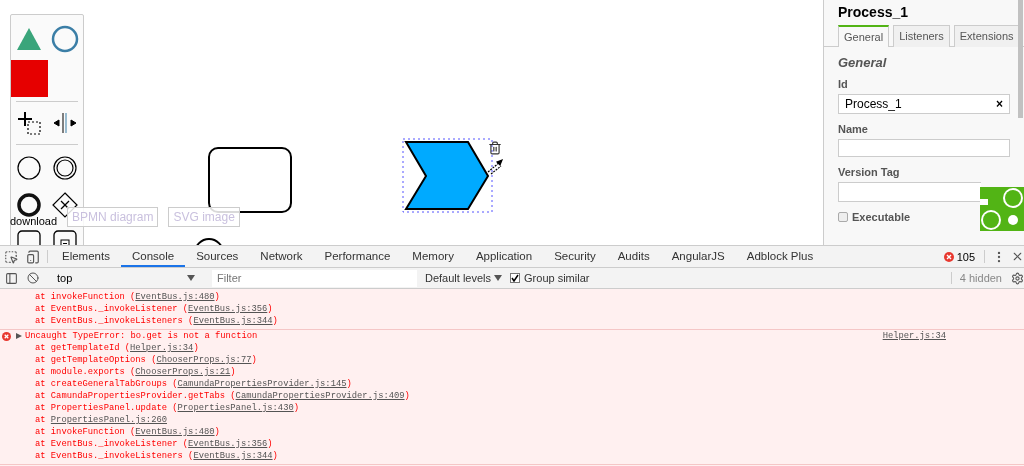 This screenshot has height=466, width=1024. I want to click on source-link: ChooserProps.js:21, so click(183, 372).